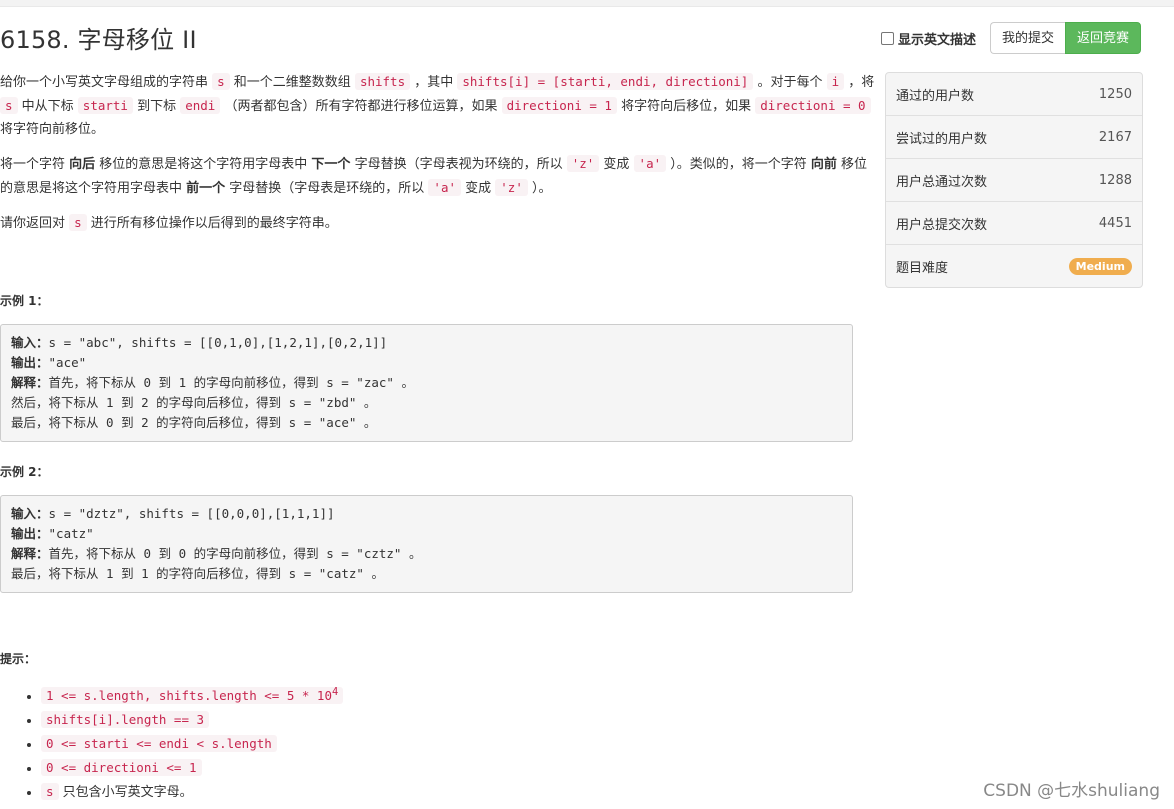  I want to click on text: ，其中, so click(434, 82).